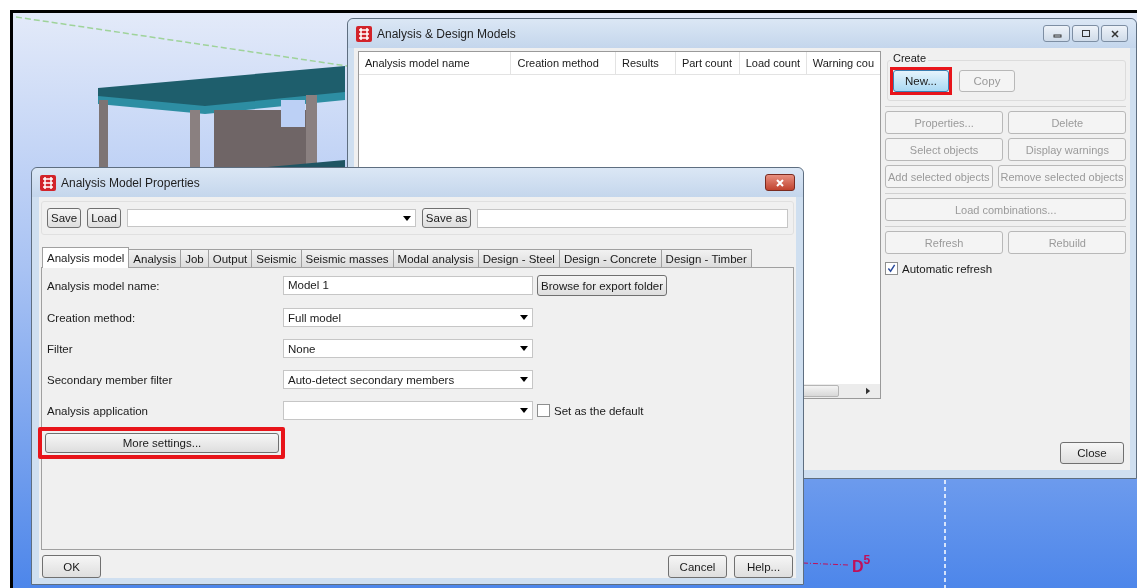  What do you see at coordinates (408, 317) in the screenshot?
I see `dropdown: Full model` at bounding box center [408, 317].